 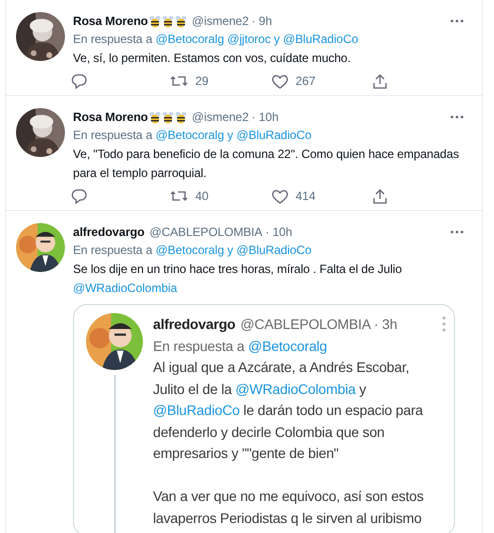 I want to click on count: 29, so click(x=202, y=81).